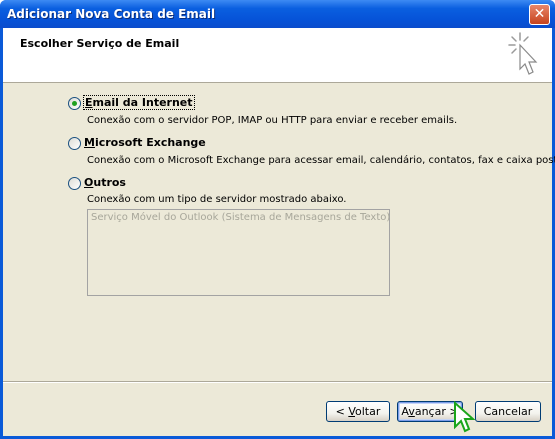 This screenshot has width=555, height=439. I want to click on radio-email-internet, so click(74, 103).